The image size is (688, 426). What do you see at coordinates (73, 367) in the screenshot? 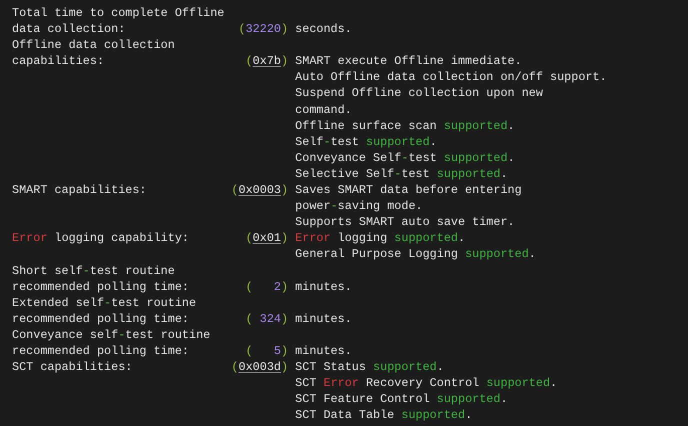
I see `field-label: SCT capabilities:` at bounding box center [73, 367].